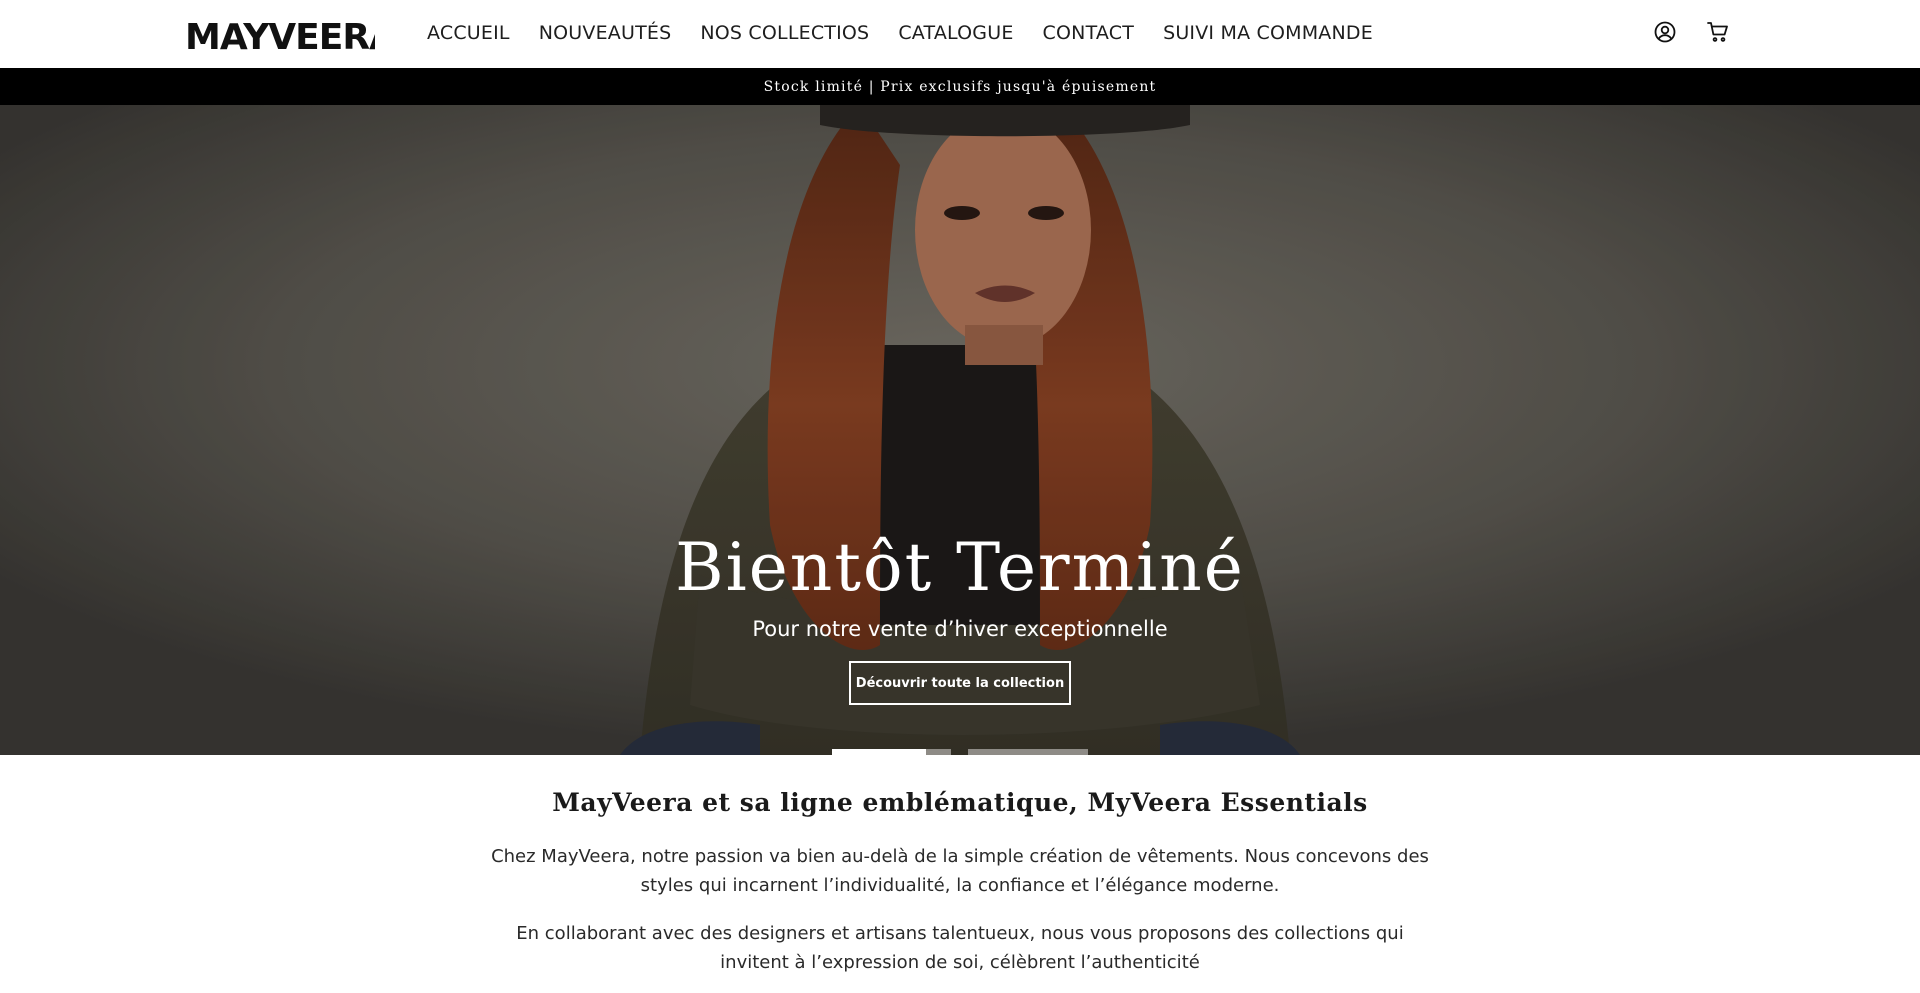 The image size is (1920, 993). I want to click on brand-logo: MAYVEERA, so click(291, 37).